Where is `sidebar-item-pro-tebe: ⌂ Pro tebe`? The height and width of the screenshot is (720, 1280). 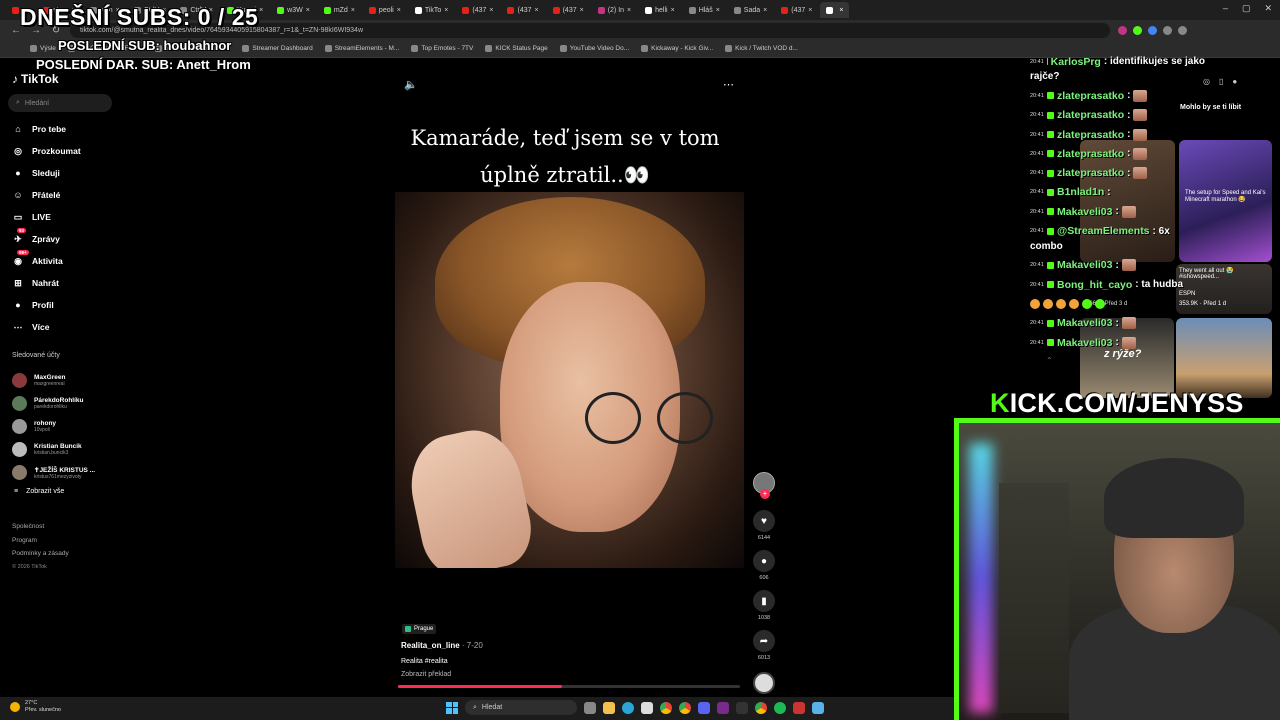
sidebar-item-pro-tebe: ⌂ Pro tebe is located at coordinates (62, 129).